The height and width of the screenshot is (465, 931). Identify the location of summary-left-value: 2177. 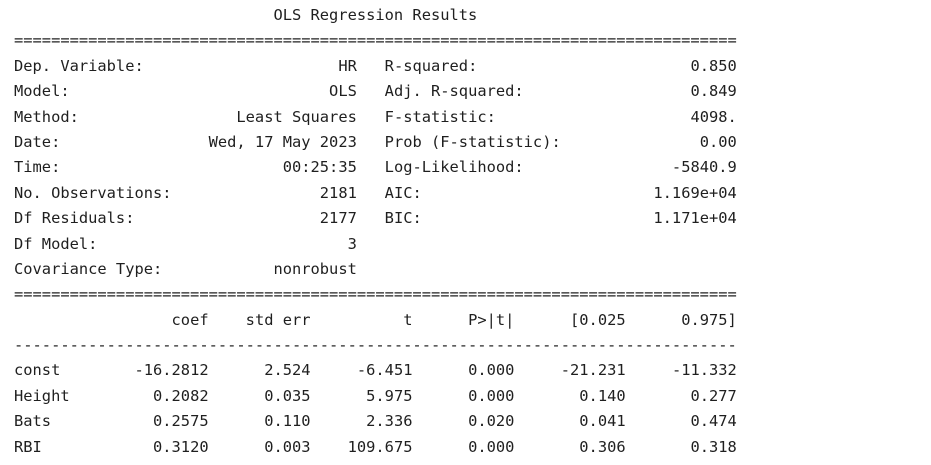
(245, 218).